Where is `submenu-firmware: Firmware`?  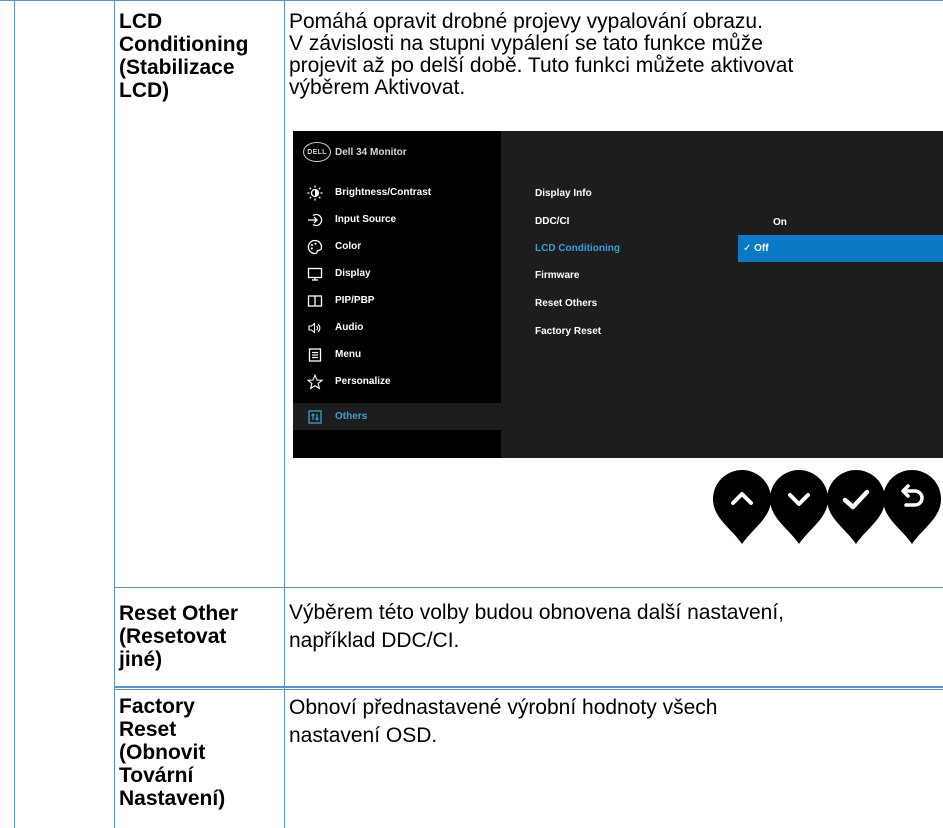 submenu-firmware: Firmware is located at coordinates (557, 275).